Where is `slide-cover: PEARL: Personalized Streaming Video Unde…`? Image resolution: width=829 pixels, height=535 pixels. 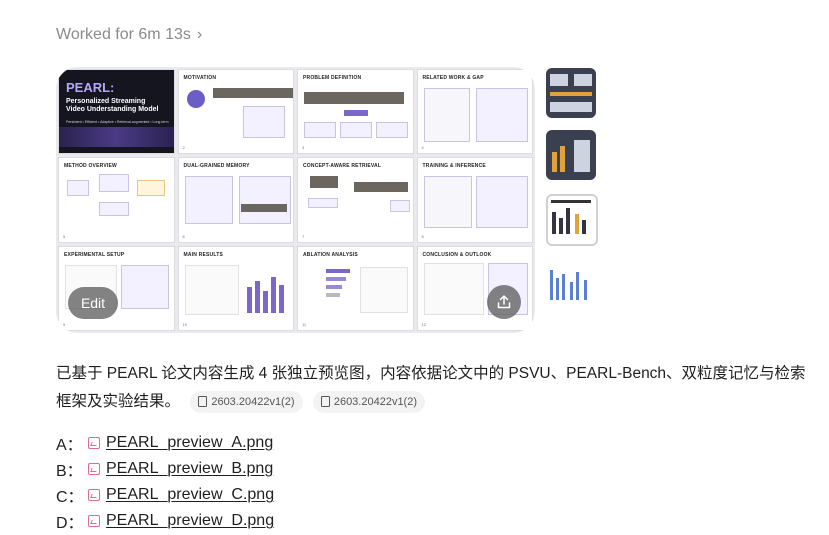
slide-cover: PEARL: Personalized Streaming Video Unde… is located at coordinates (116, 112).